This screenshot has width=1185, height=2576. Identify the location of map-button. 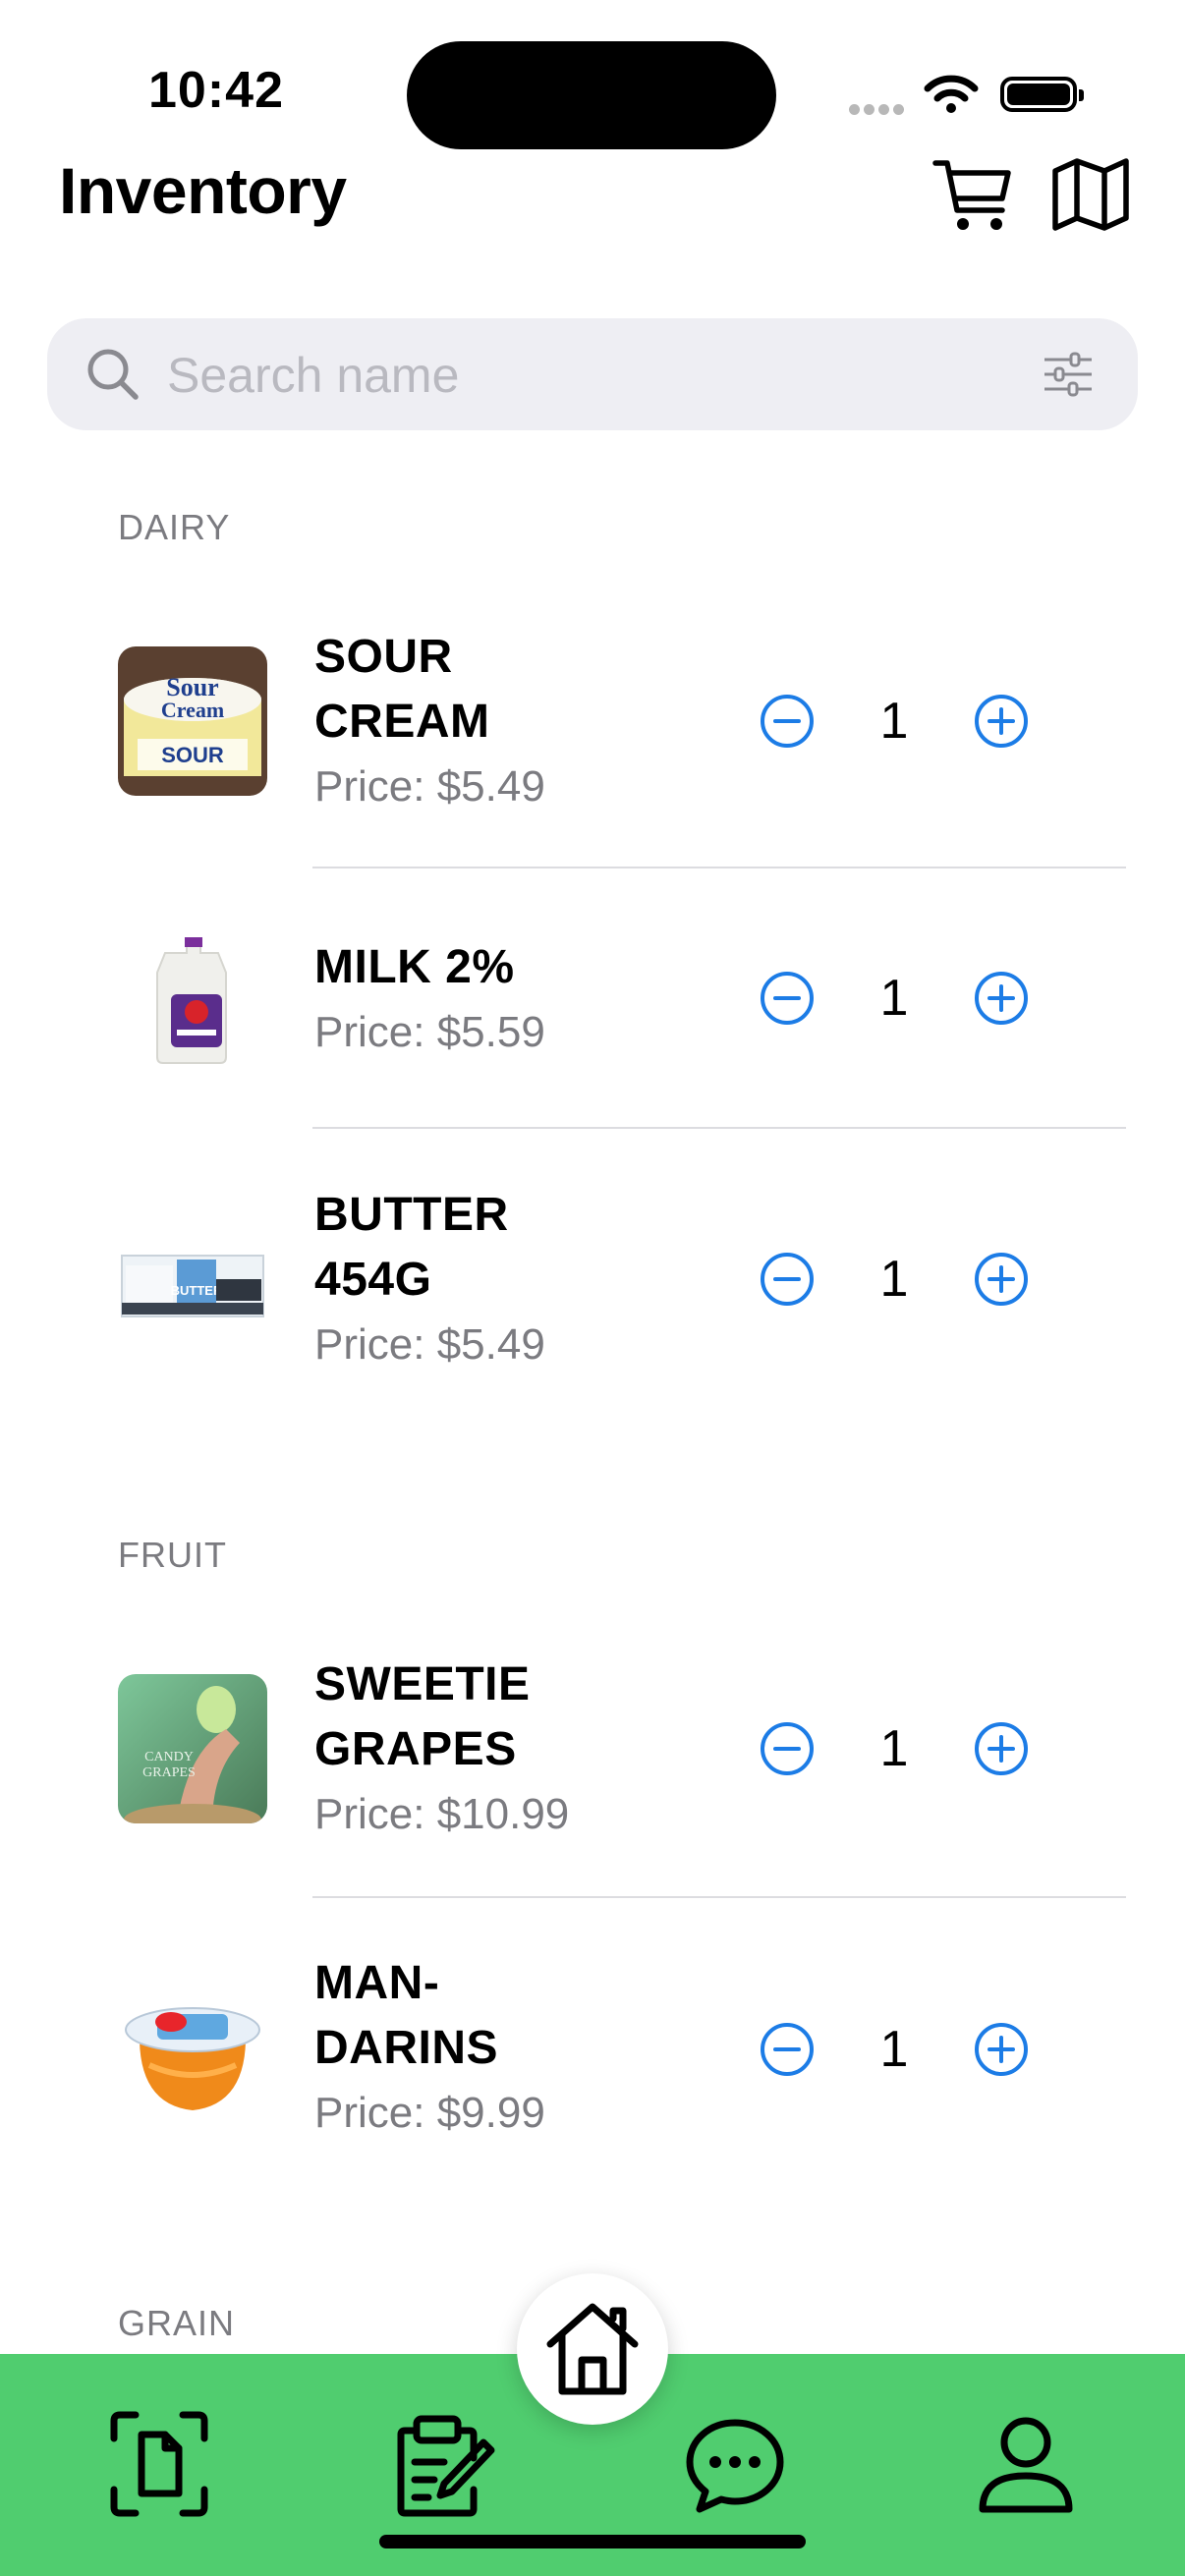
(1091, 194).